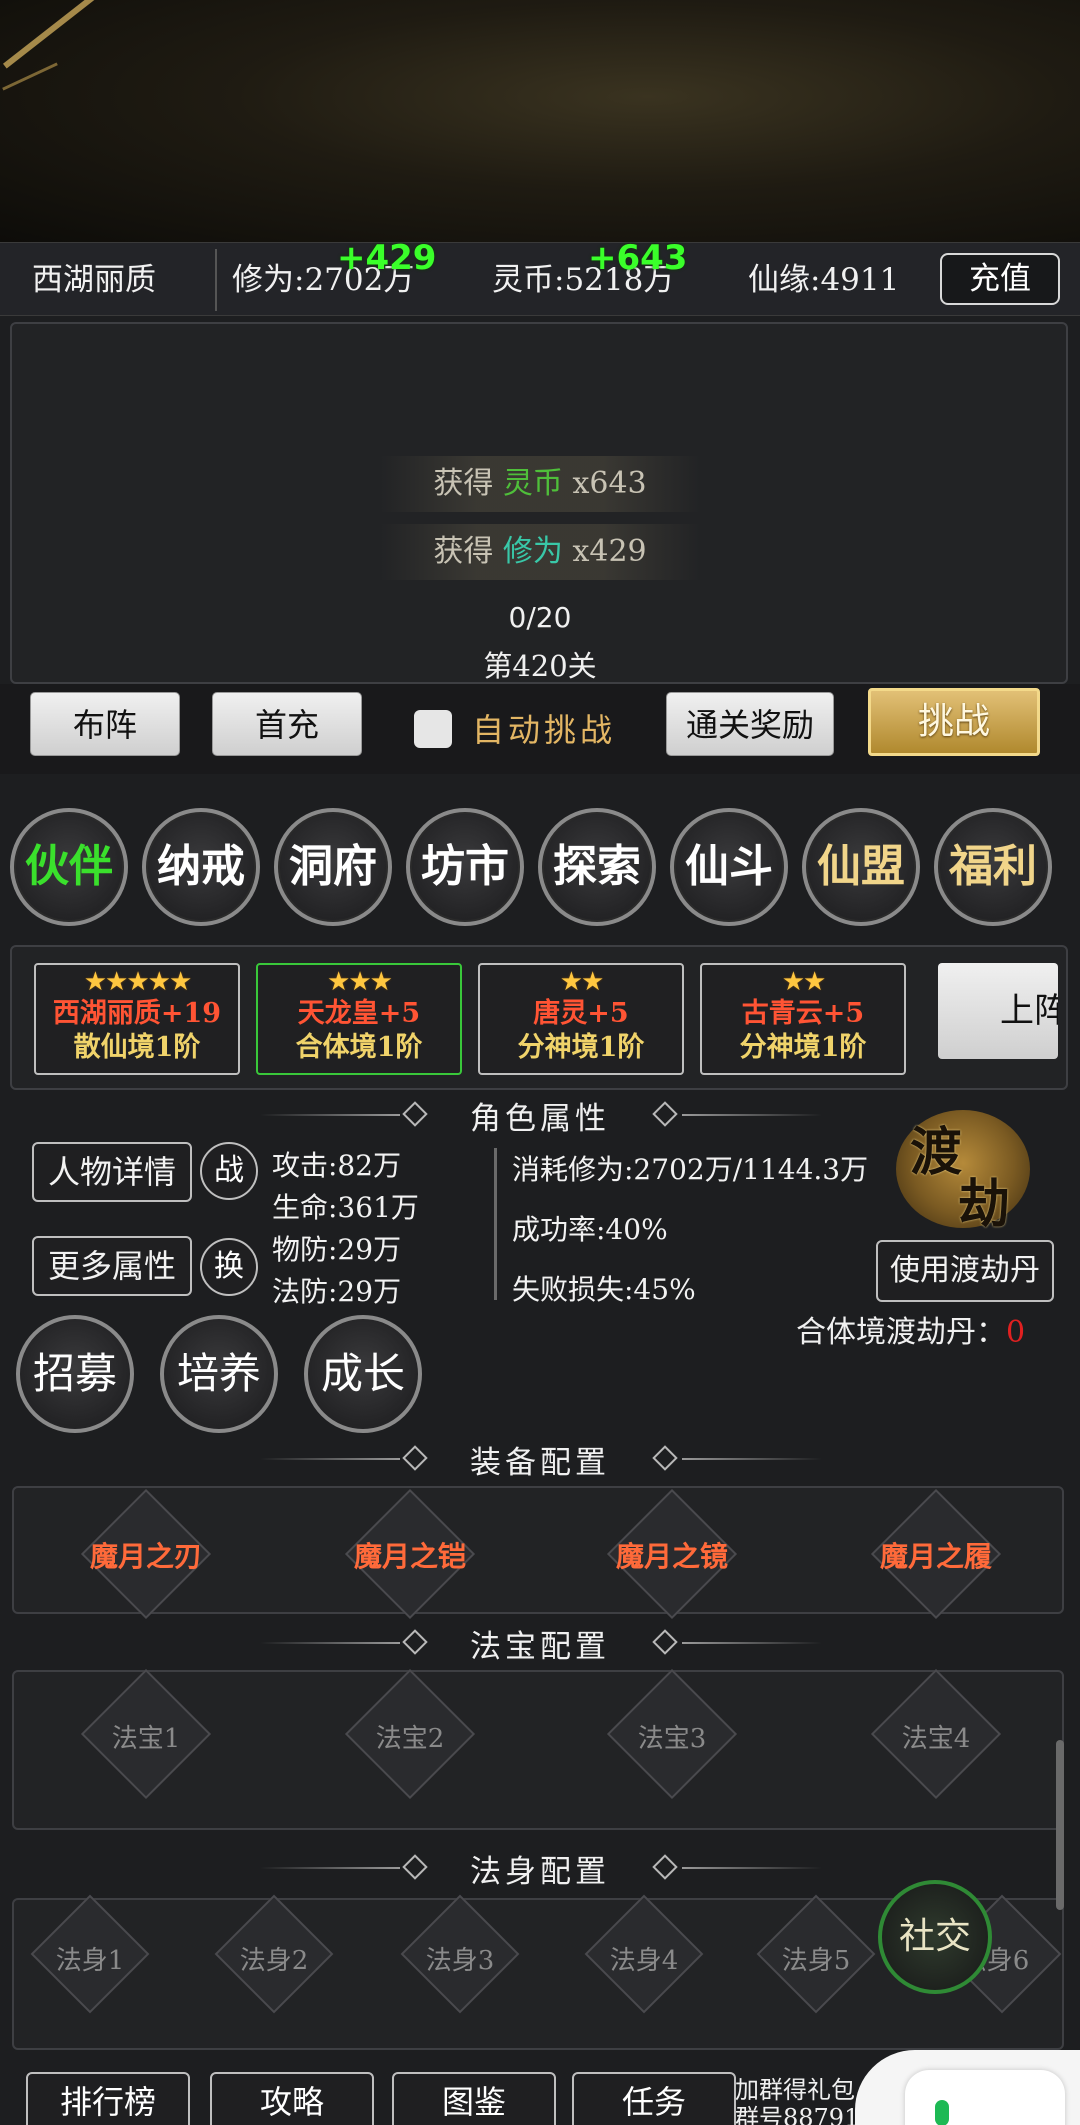  What do you see at coordinates (463, 483) in the screenshot?
I see `reward-prefix: 获得` at bounding box center [463, 483].